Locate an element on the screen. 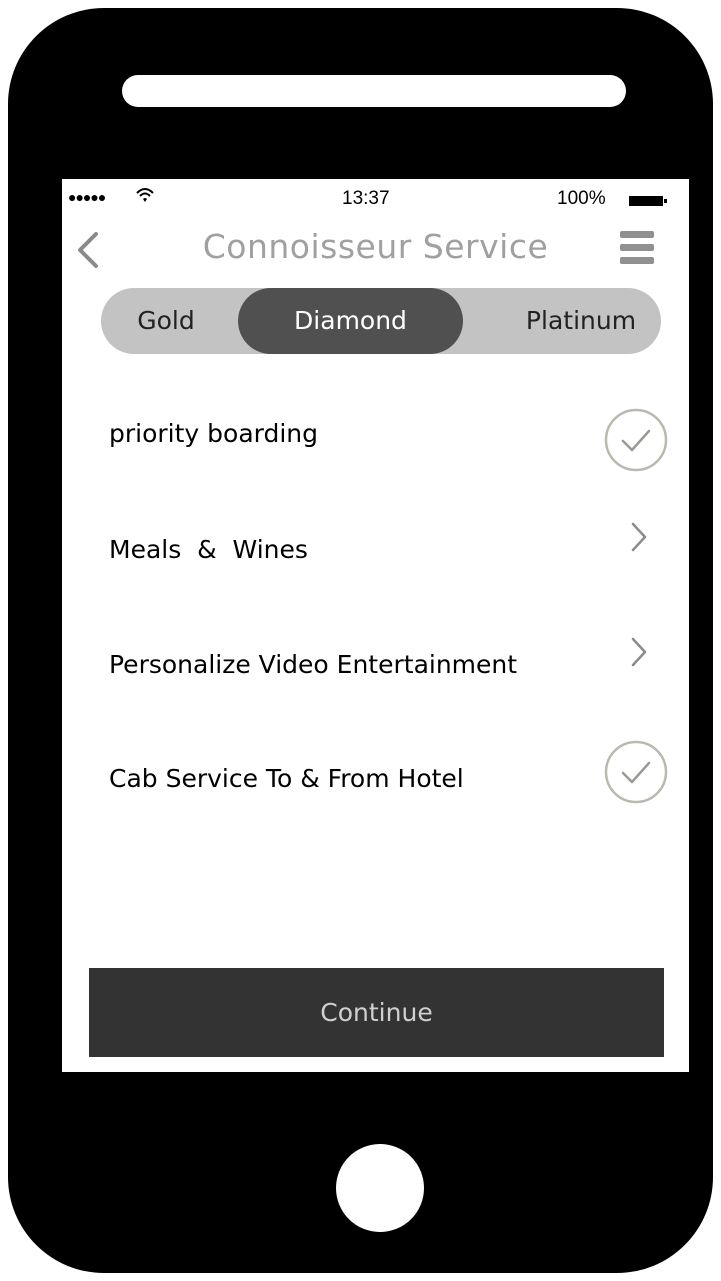 The height and width of the screenshot is (1281, 721). speaker-grille is located at coordinates (374, 91).